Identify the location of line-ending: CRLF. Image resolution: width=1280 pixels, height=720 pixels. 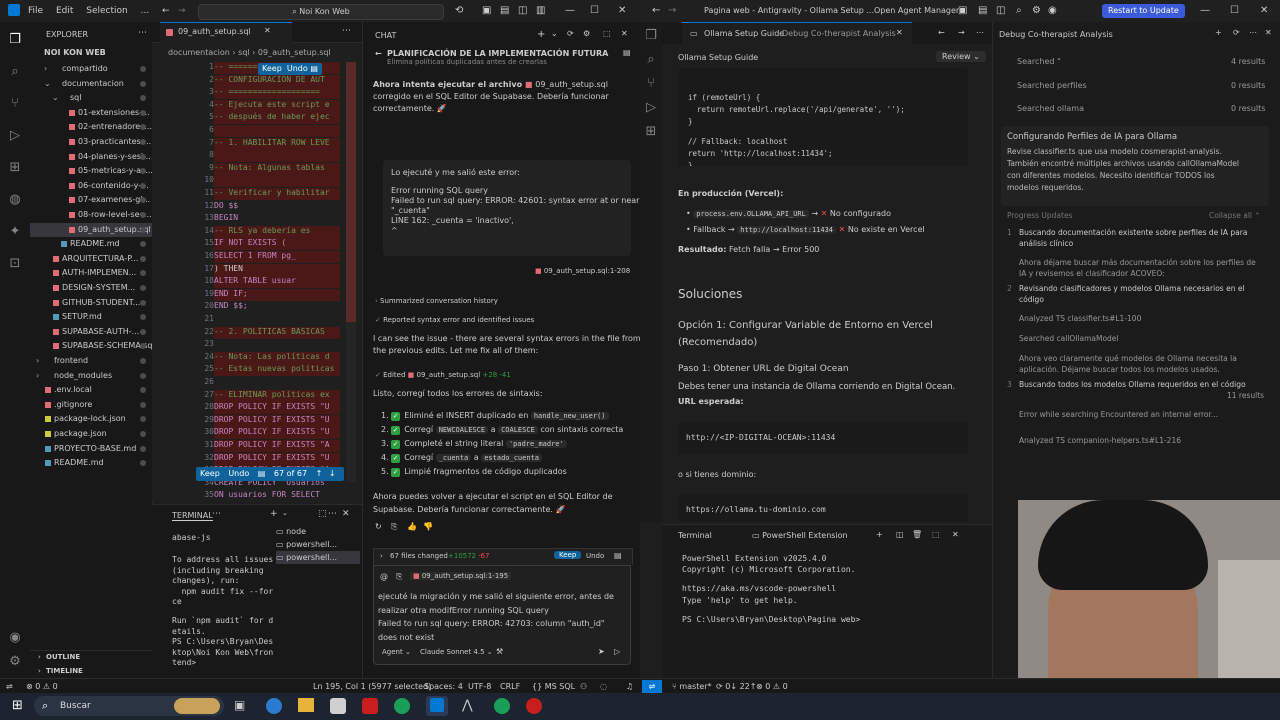
(510, 686).